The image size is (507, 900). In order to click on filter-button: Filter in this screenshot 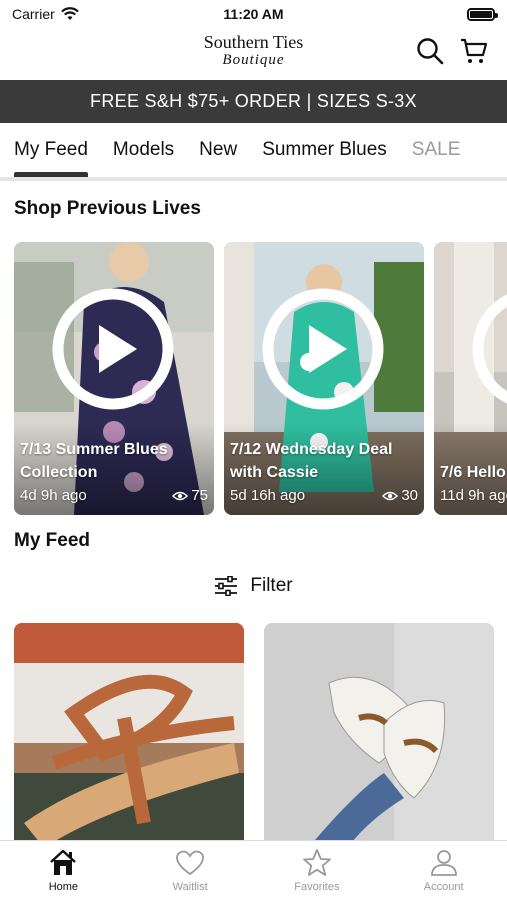, I will do `click(253, 586)`.